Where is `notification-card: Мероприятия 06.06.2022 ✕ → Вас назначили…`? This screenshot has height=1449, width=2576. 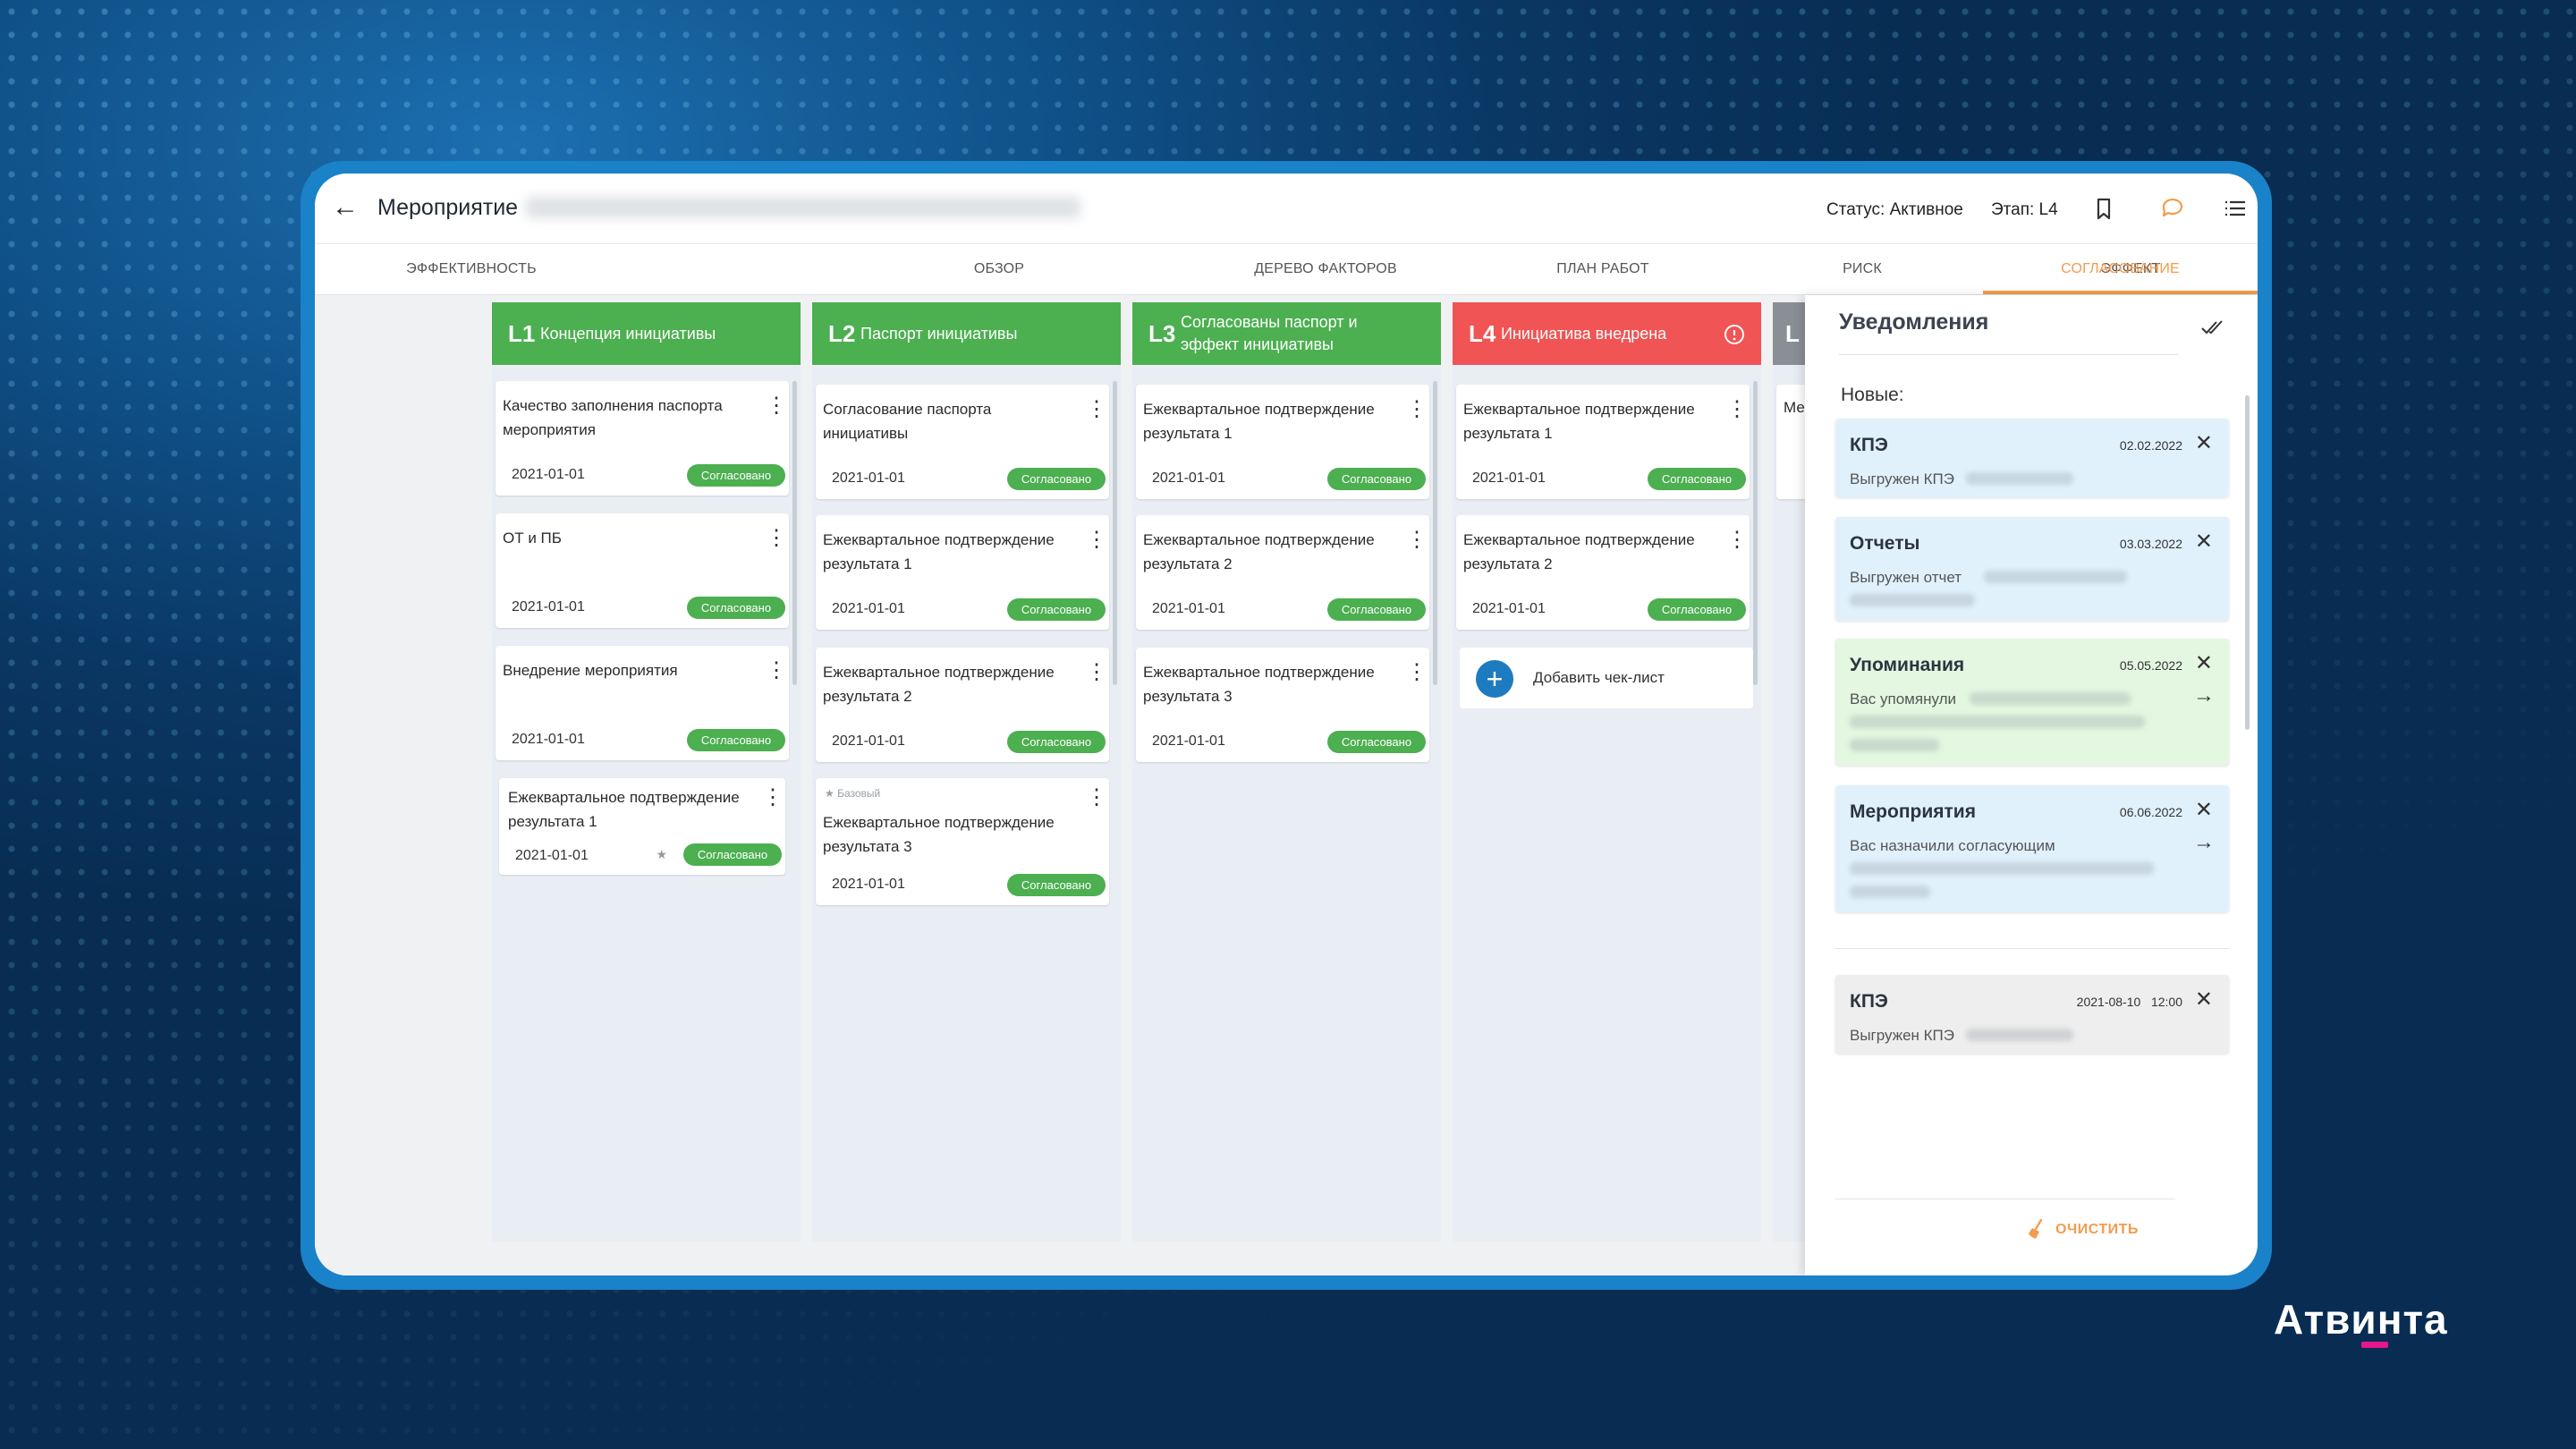 notification-card: Мероприятия 06.06.2022 ✕ → Вас назначили… is located at coordinates (2032, 848).